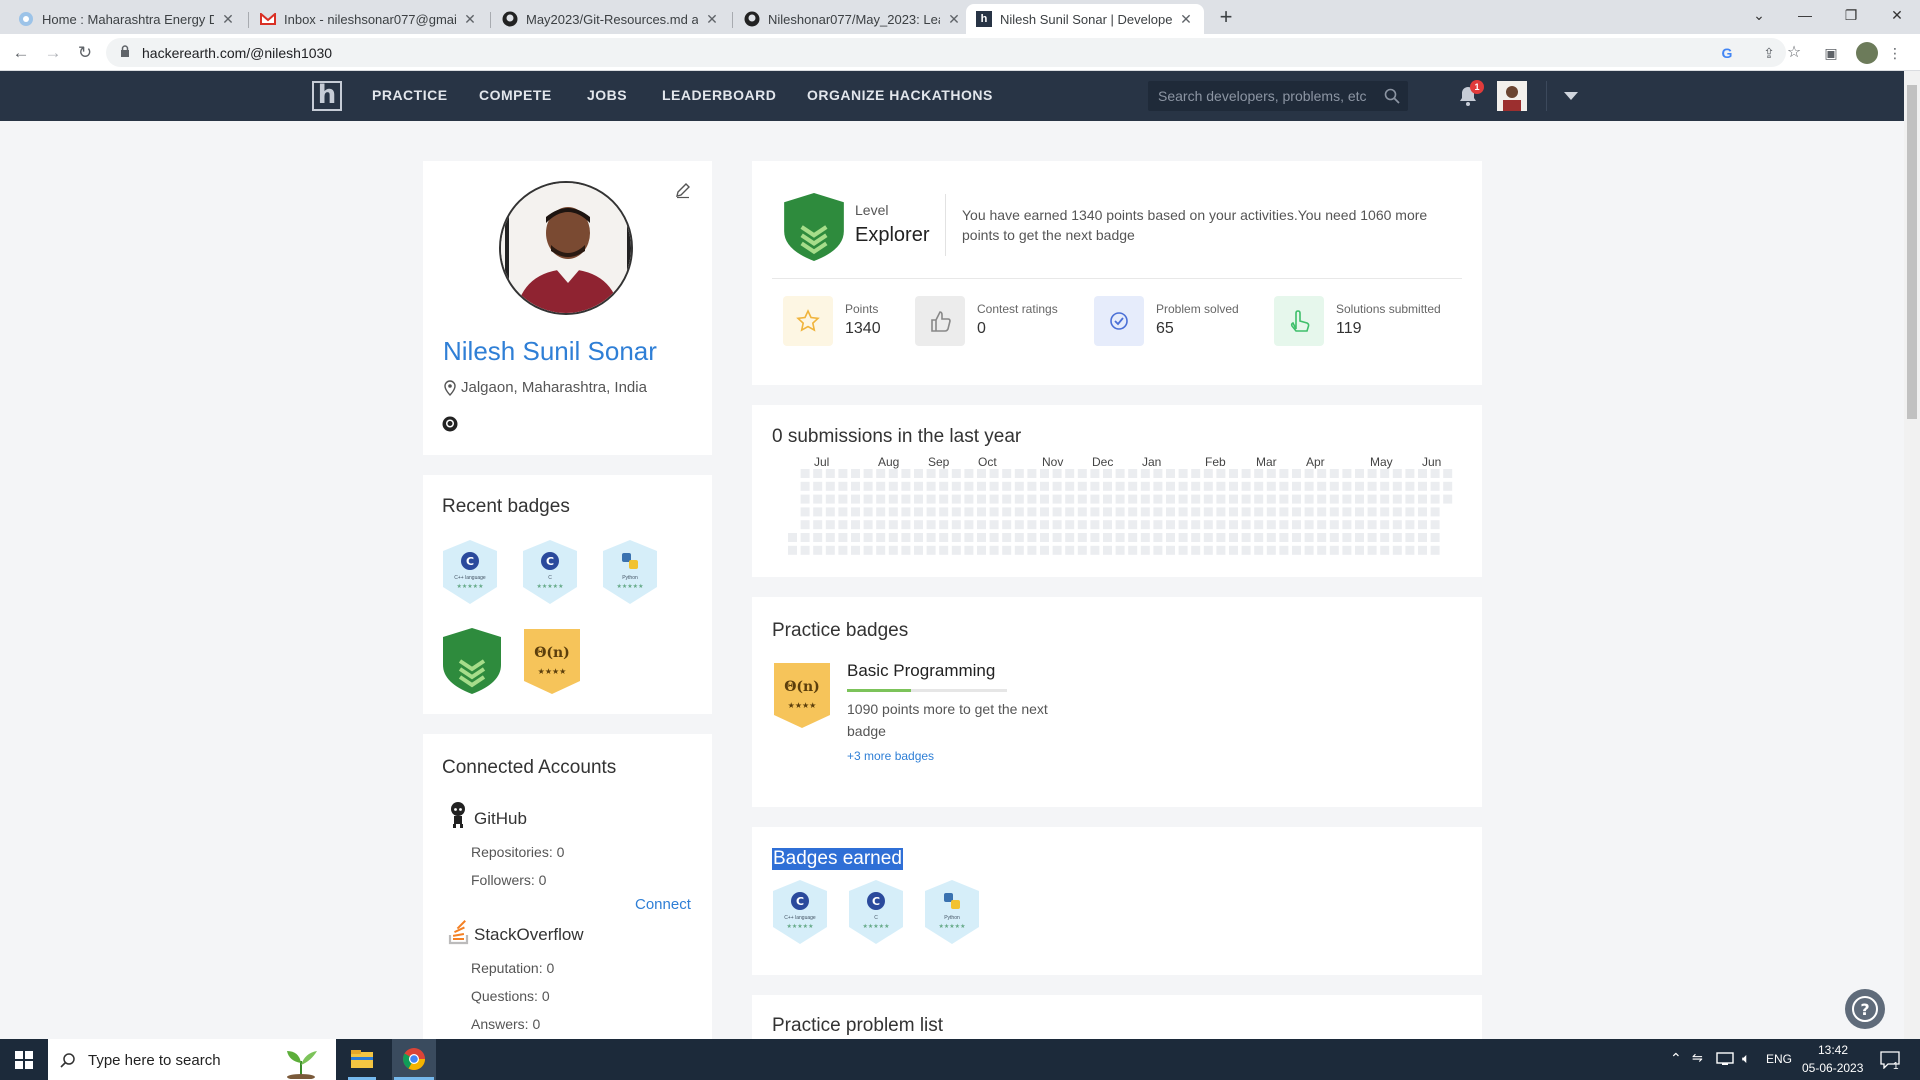  I want to click on maximize-button: ❐, so click(1851, 16).